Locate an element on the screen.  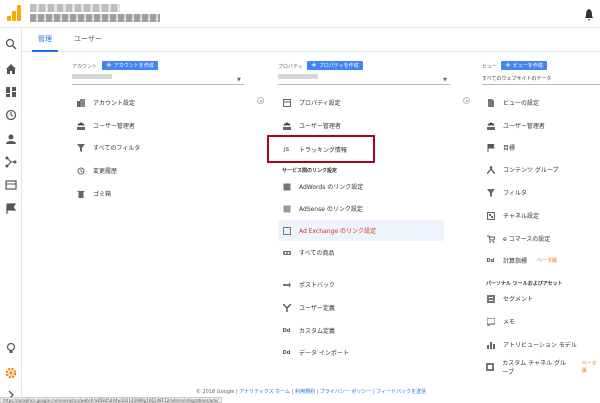
footer-link-terms: 利用規約 is located at coordinates (305, 392).